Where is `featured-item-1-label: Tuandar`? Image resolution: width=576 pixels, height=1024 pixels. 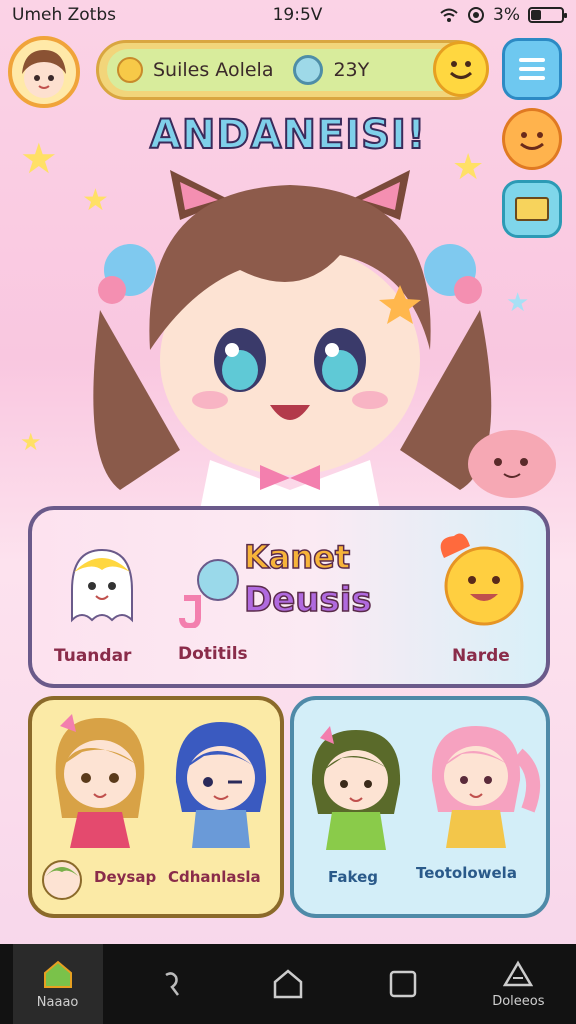
featured-item-1-label: Tuandar is located at coordinates (93, 656).